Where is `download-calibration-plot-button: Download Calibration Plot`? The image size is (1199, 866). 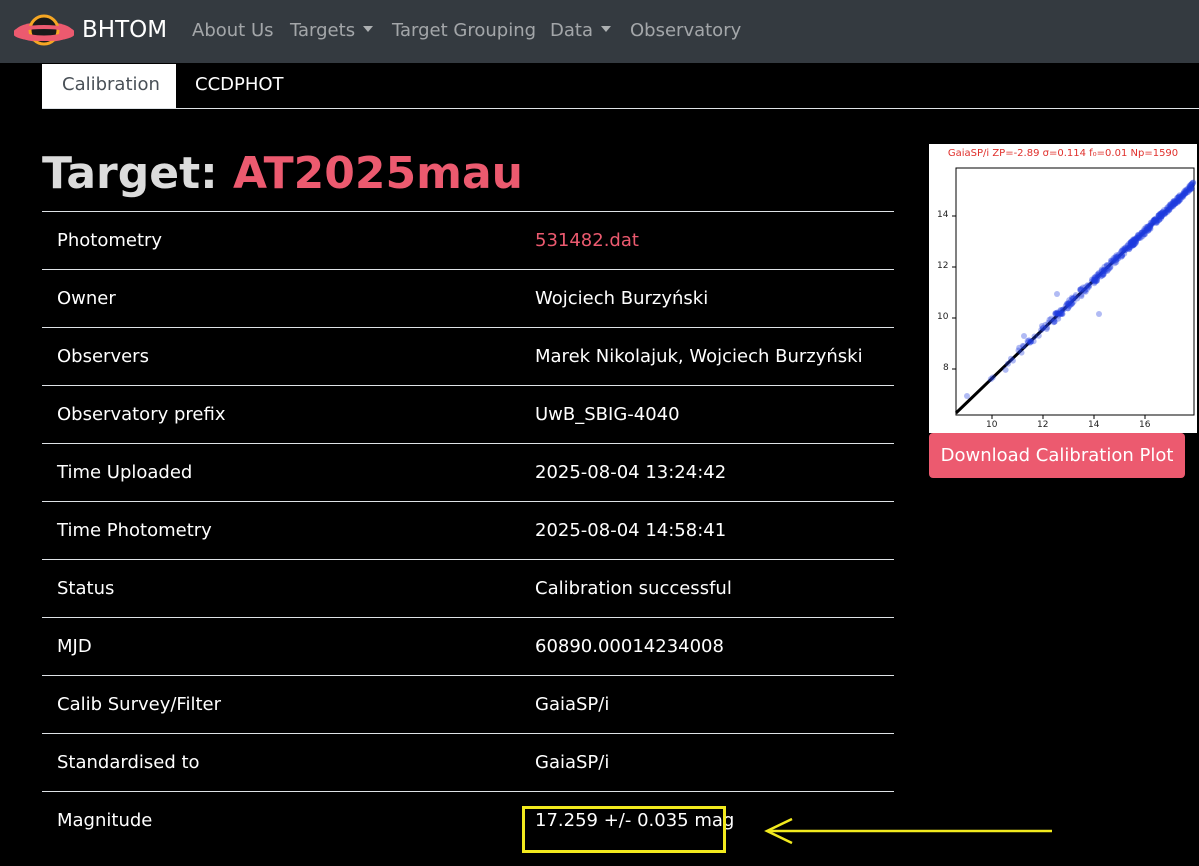 download-calibration-plot-button: Download Calibration Plot is located at coordinates (1057, 455).